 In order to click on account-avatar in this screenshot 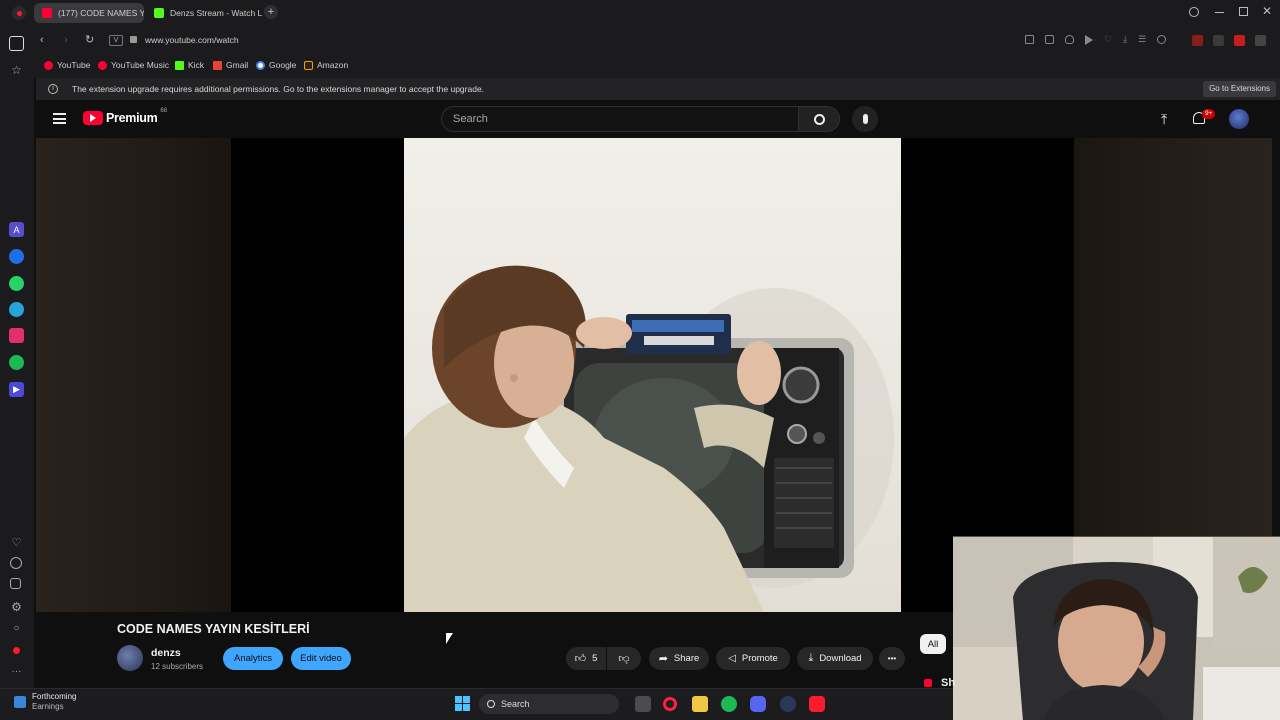, I will do `click(1239, 119)`.